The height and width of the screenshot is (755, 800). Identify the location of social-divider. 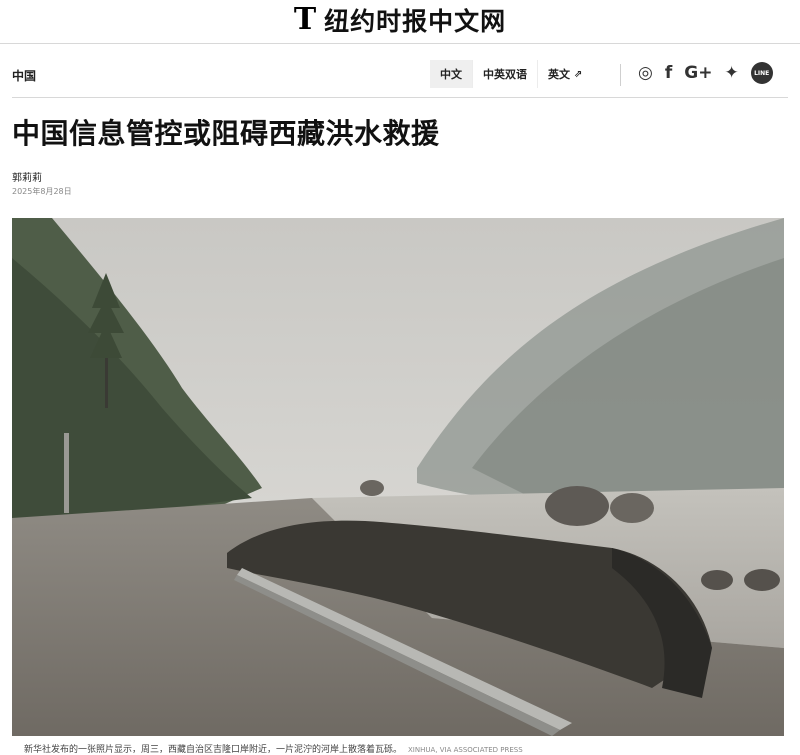
(620, 75).